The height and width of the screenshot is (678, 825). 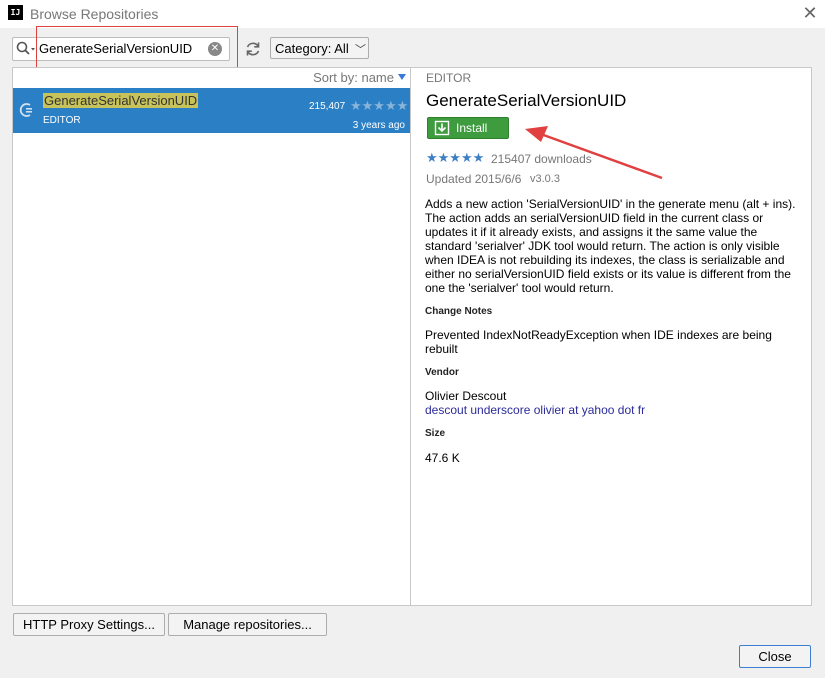 What do you see at coordinates (442, 458) in the screenshot?
I see `plugin-size: 47.6 K` at bounding box center [442, 458].